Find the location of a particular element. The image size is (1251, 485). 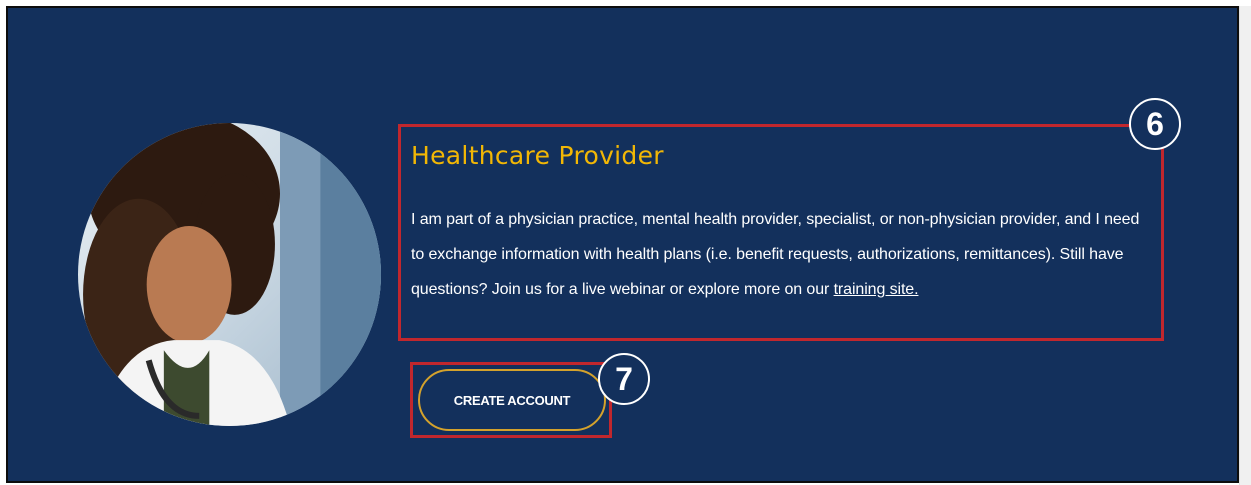

training-site-link: training site. is located at coordinates (876, 289).